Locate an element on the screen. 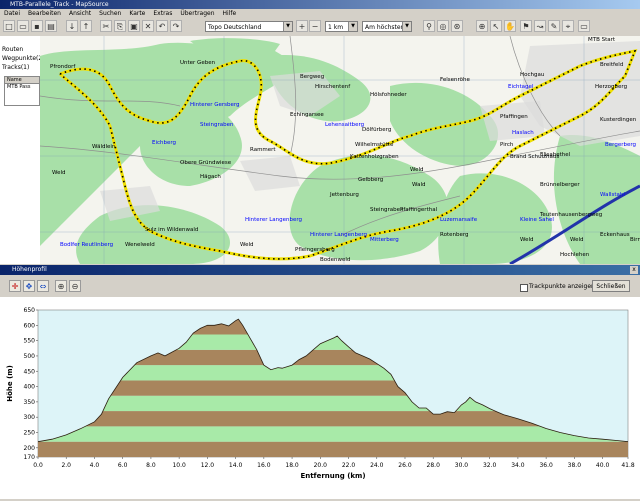 This screenshot has width=640, height=501. x-tick-label: 2.0 is located at coordinates (66, 465).